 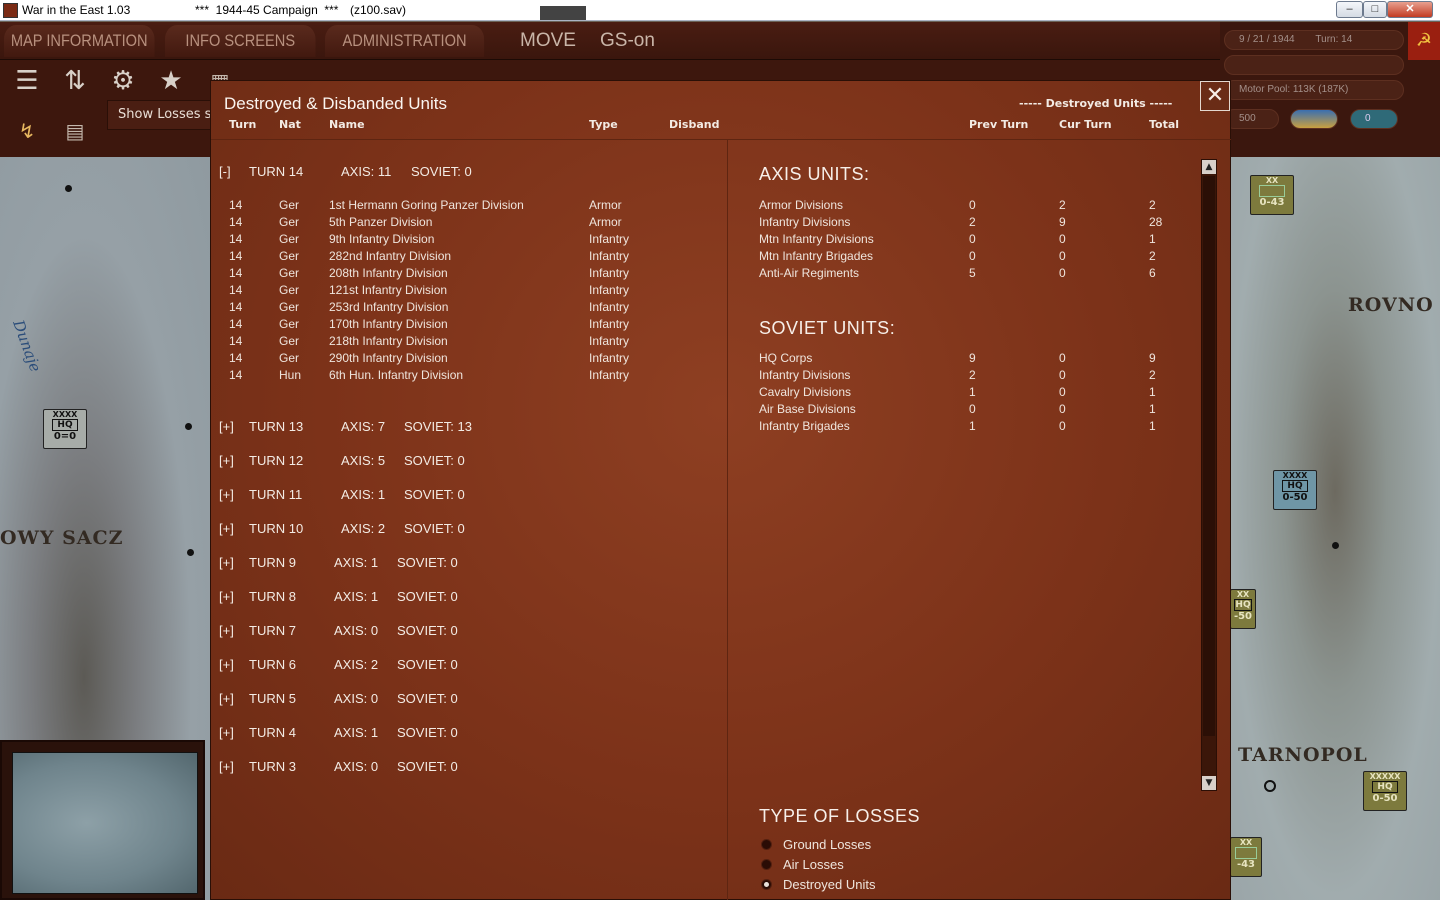 I want to click on table-row: 14 Ger 121st Infantry Division Infantry, so click(x=468, y=291).